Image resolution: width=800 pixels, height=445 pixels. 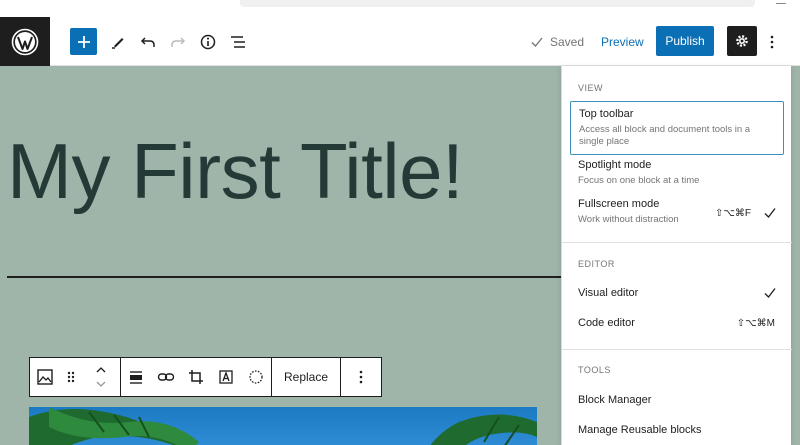 I want to click on preview-button: Preview, so click(x=622, y=41).